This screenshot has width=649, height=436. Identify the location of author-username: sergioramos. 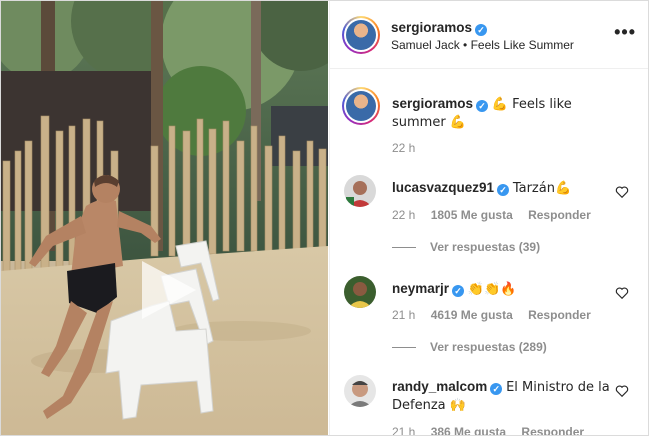
(431, 27).